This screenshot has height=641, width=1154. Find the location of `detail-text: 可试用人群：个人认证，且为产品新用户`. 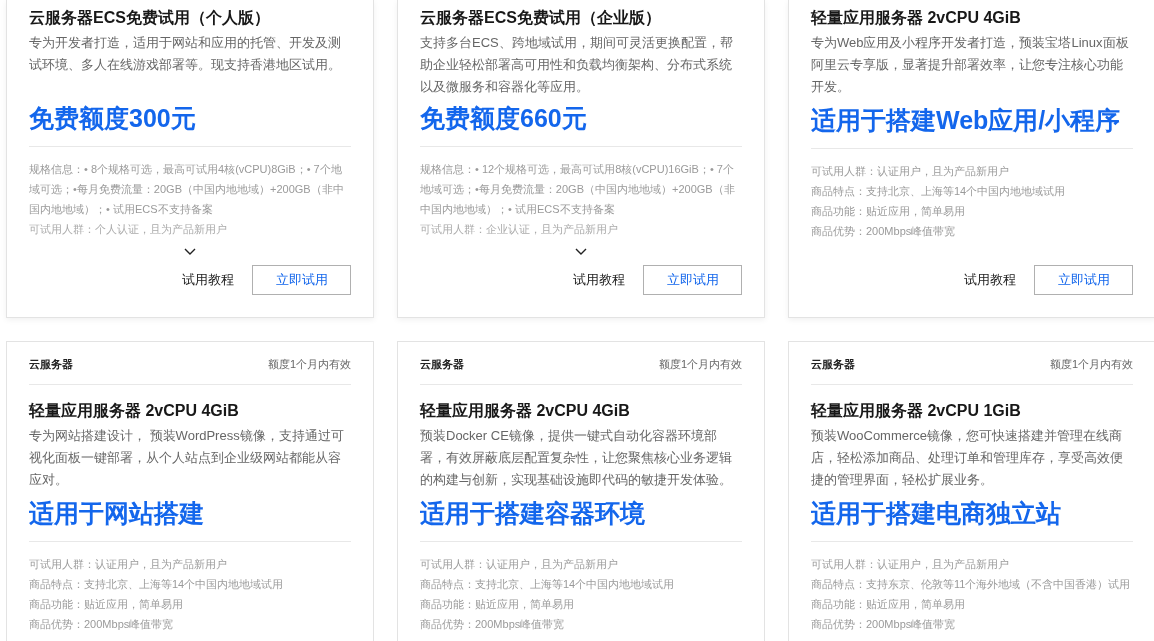

detail-text: 可试用人群：个人认证，且为产品新用户 is located at coordinates (128, 229).